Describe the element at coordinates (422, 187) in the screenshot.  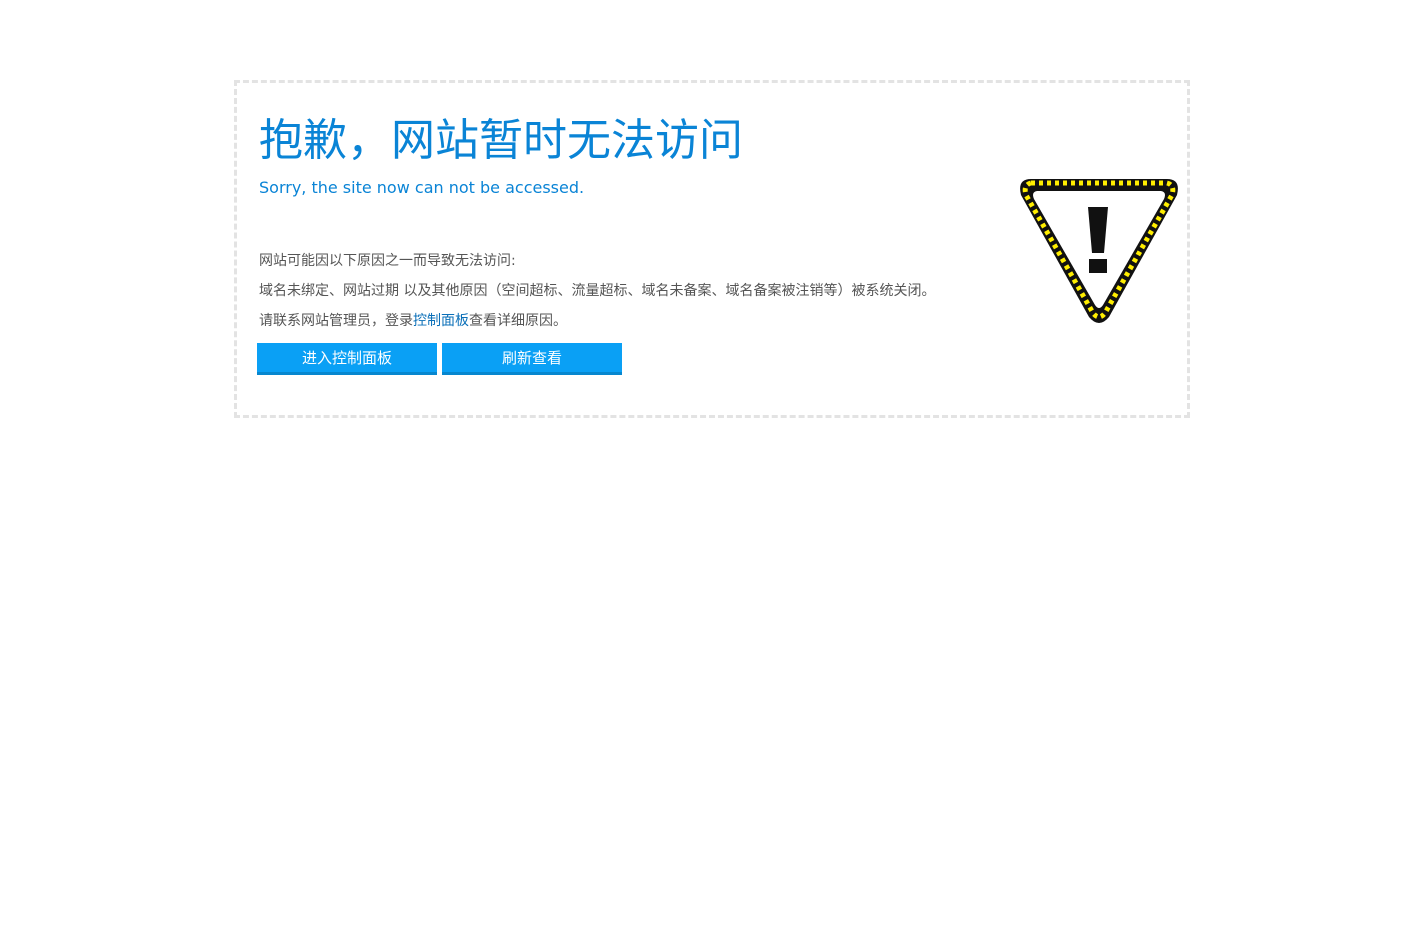
I see `page-subtitle: Sorry, the site now can not be accessed.` at that location.